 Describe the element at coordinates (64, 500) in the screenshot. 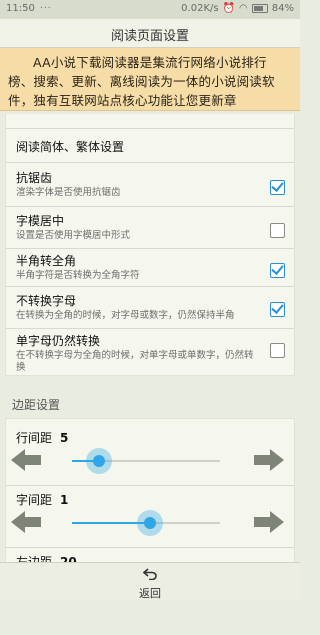

I see `char-spacing-value: 1` at that location.